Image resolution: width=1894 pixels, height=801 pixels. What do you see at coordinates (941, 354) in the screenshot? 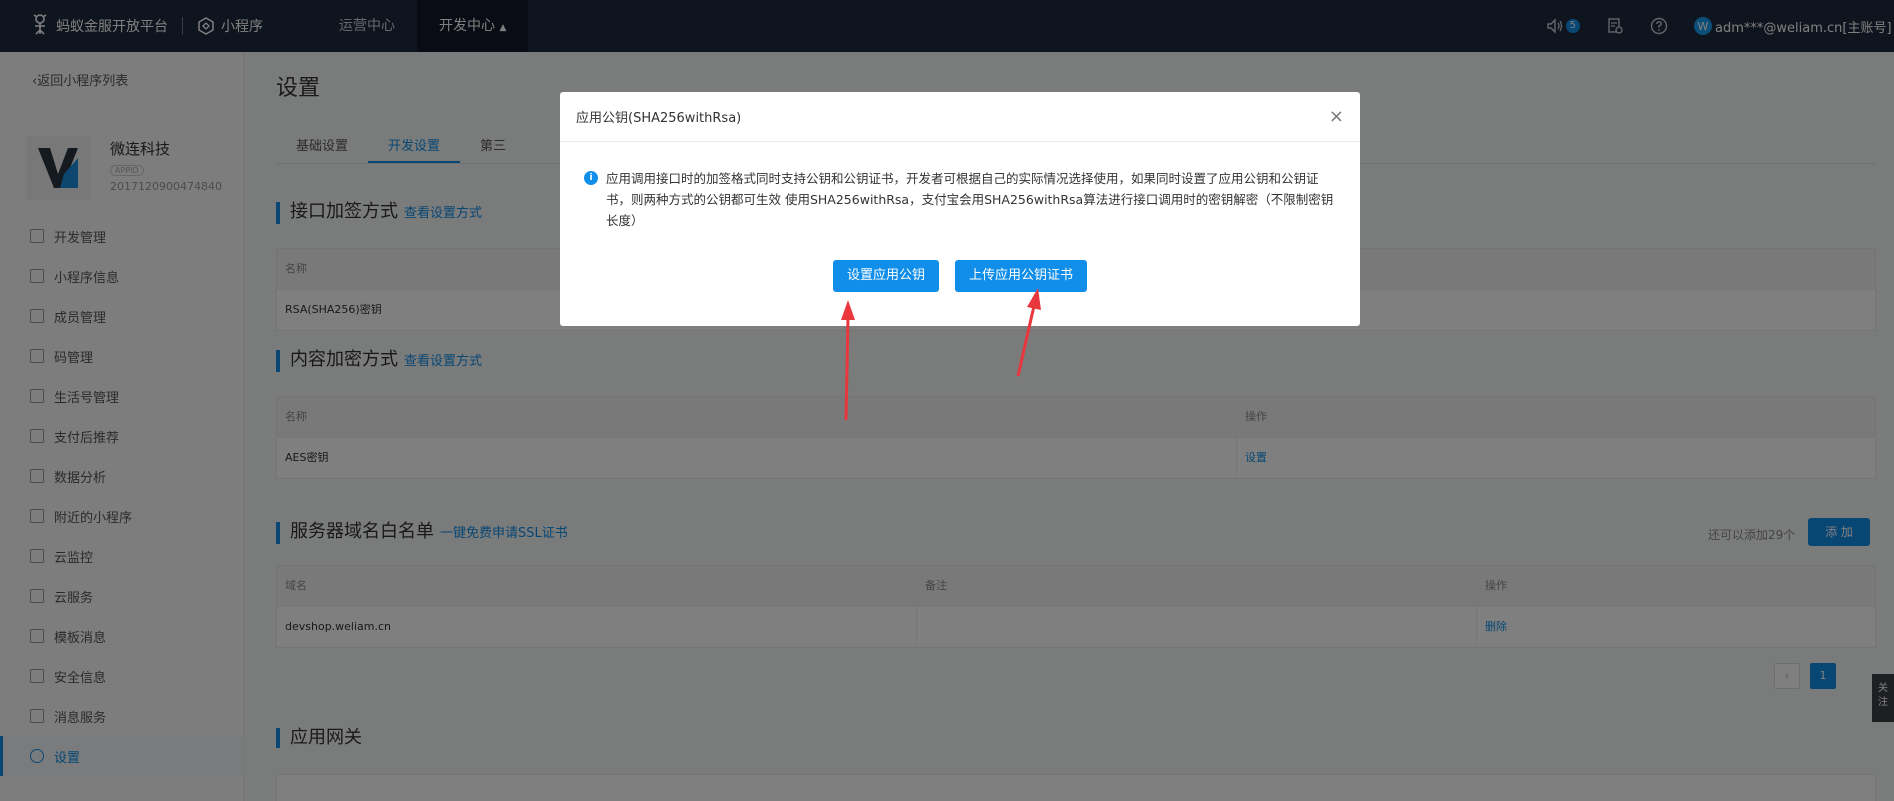
I see `annotation-arrows` at bounding box center [941, 354].